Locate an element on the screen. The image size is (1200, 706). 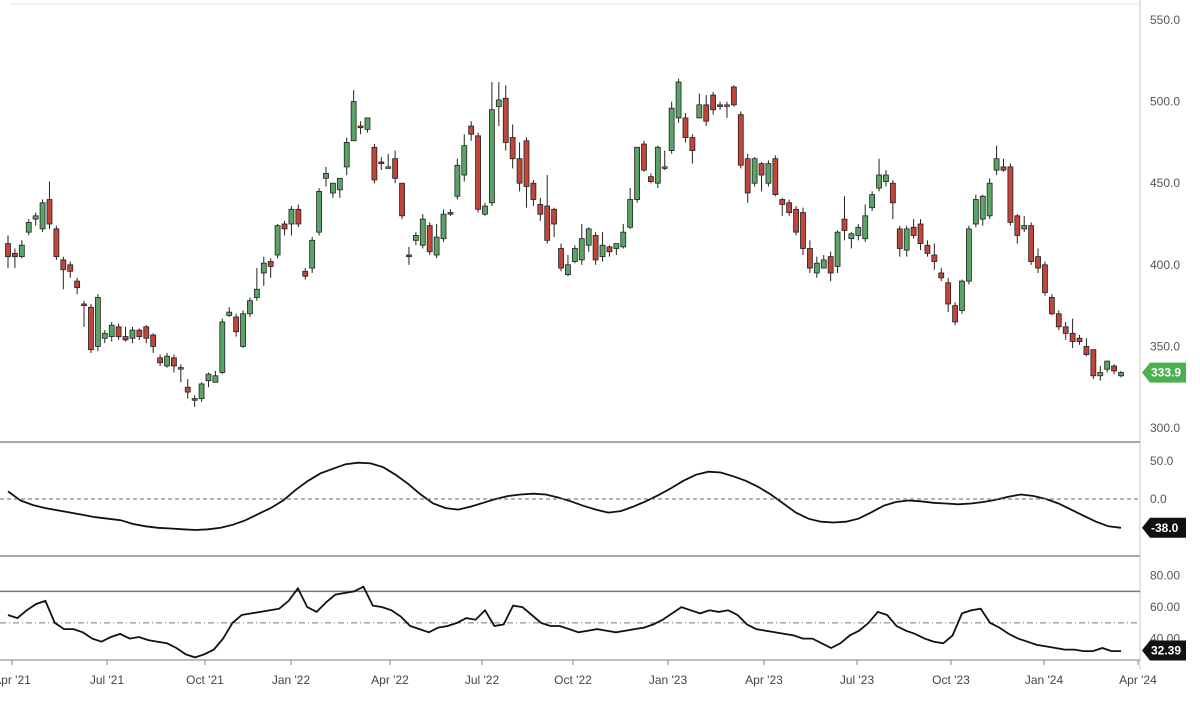
time-tick-label: Apr '22 is located at coordinates (390, 680).